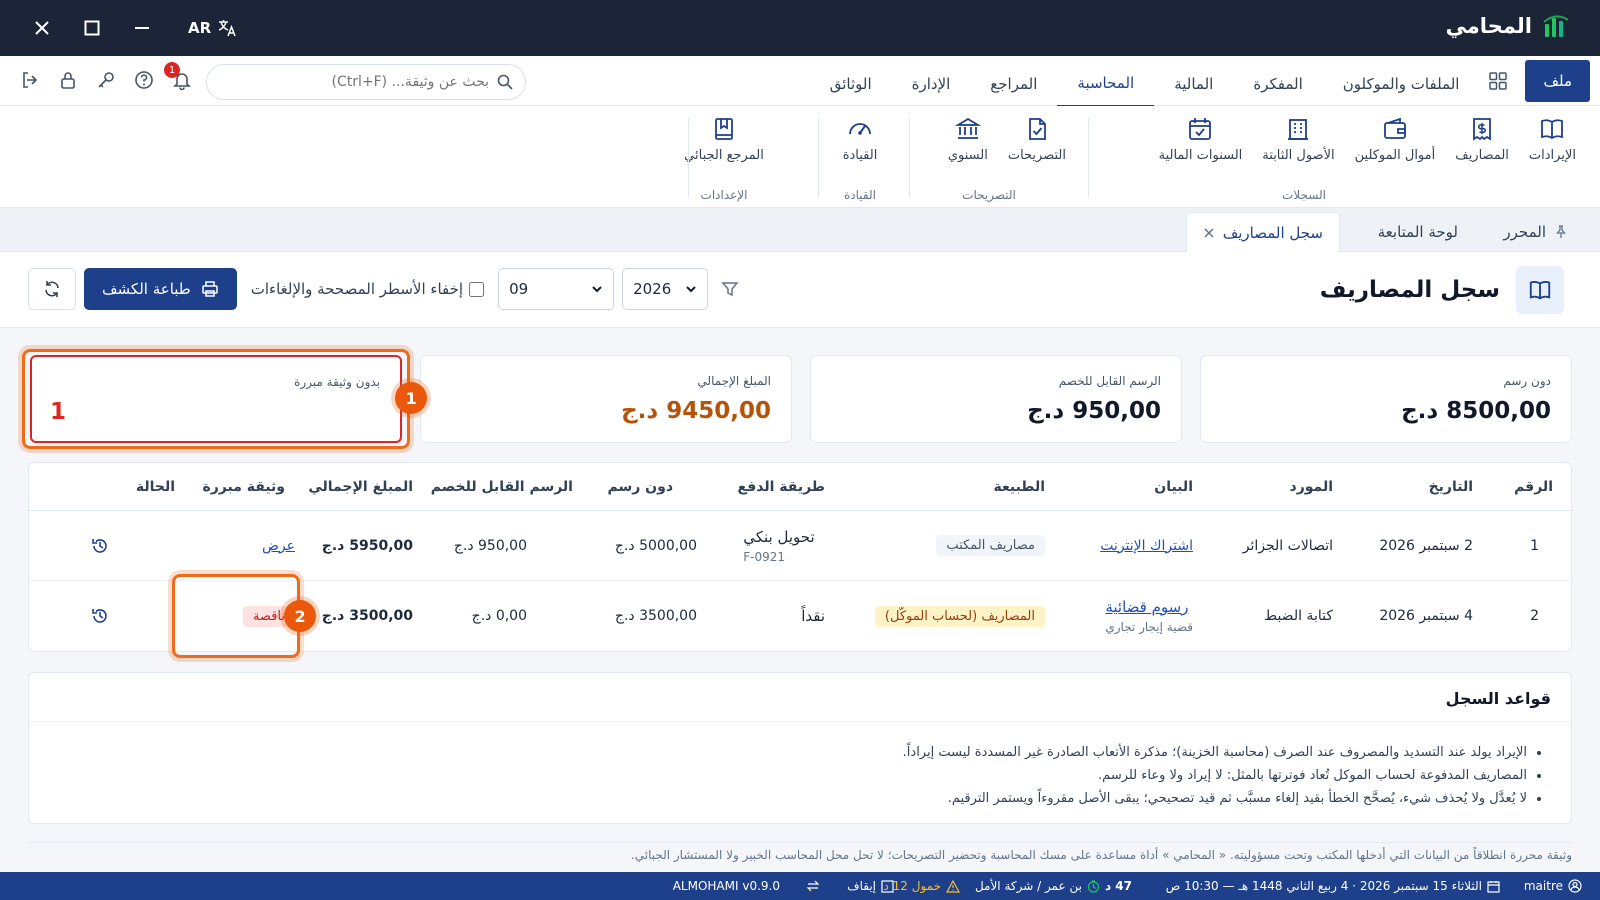 The image size is (1600, 900). Describe the element at coordinates (556, 289) in the screenshot. I see `month-select: 09` at that location.